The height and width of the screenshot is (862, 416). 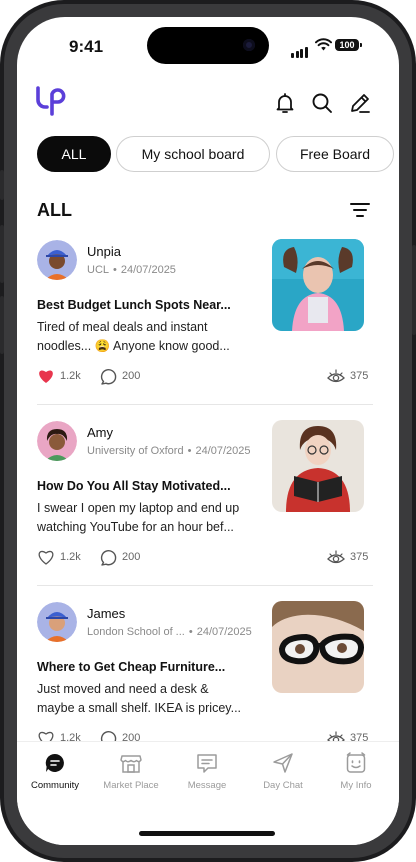 What do you see at coordinates (335, 154) in the screenshot?
I see `tab-free-board: Free Board` at bounding box center [335, 154].